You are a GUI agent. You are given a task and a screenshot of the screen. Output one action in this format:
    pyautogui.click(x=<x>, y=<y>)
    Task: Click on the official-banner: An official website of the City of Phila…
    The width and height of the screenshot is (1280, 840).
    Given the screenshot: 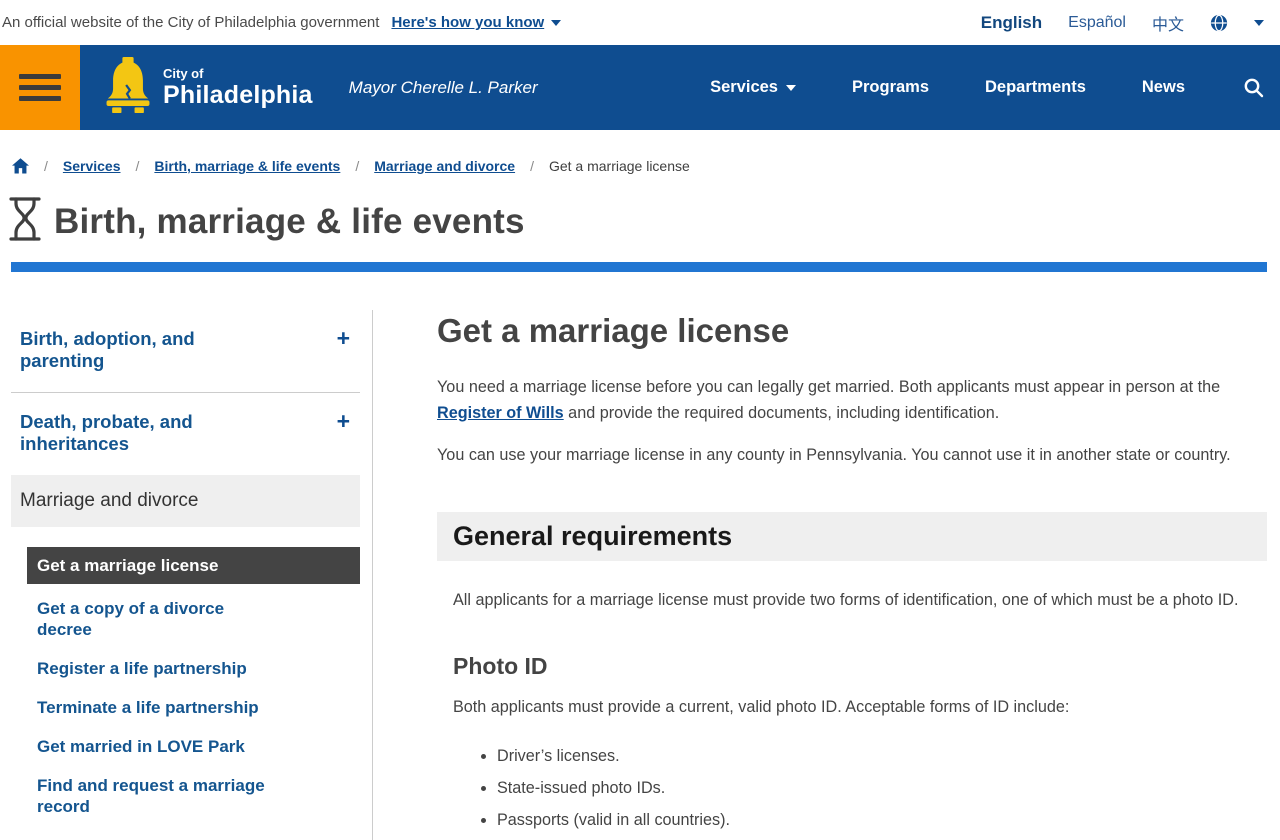 What is the action you would take?
    pyautogui.click(x=640, y=22)
    